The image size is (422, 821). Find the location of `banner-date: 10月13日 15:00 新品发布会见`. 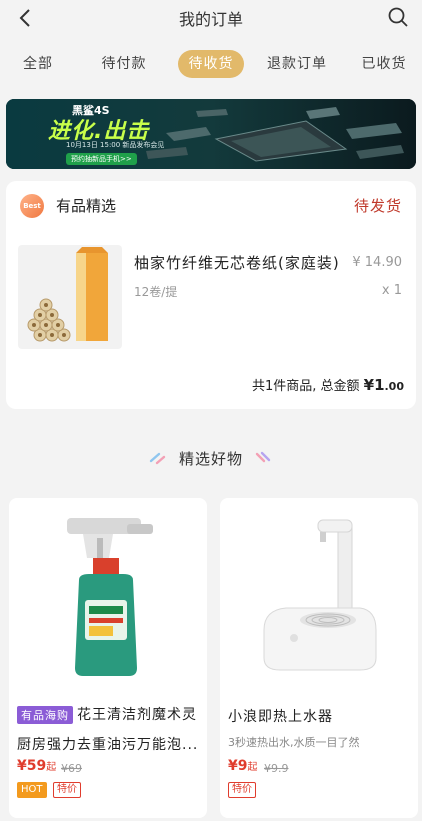

banner-date: 10月13日 15:00 新品发布会见 is located at coordinates (115, 145).